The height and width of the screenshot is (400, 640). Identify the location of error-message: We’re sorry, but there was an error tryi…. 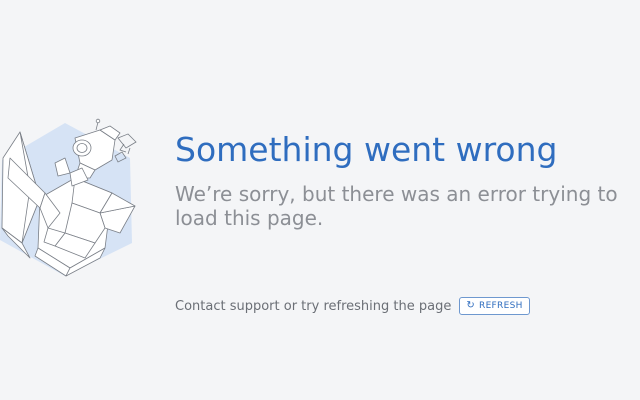
(402, 206).